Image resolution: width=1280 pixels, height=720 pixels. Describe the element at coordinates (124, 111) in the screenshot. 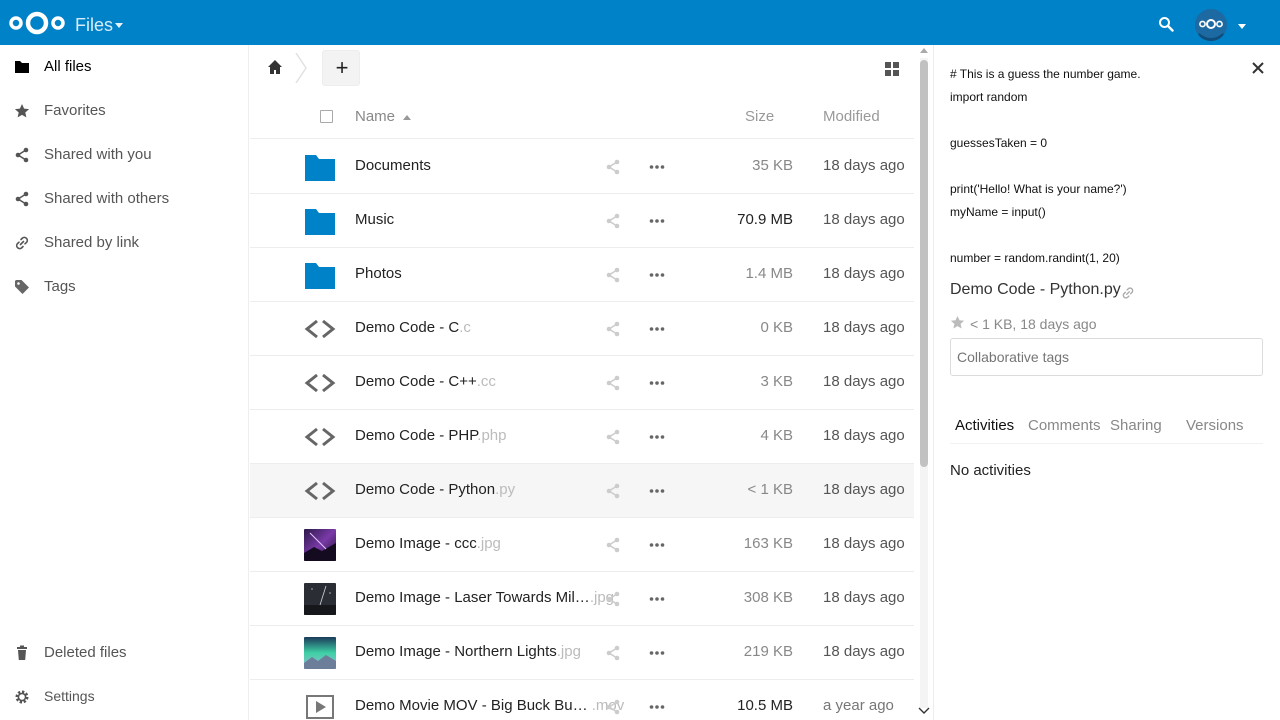

I see `sidebar-item-favorites: Favorites` at that location.